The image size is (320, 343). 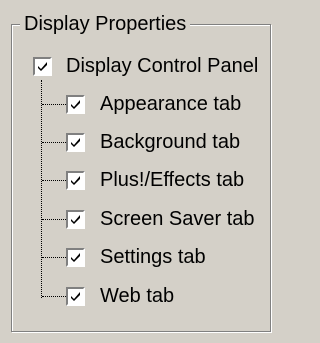 I want to click on plus-effects-tab-checkbox, so click(x=75, y=180).